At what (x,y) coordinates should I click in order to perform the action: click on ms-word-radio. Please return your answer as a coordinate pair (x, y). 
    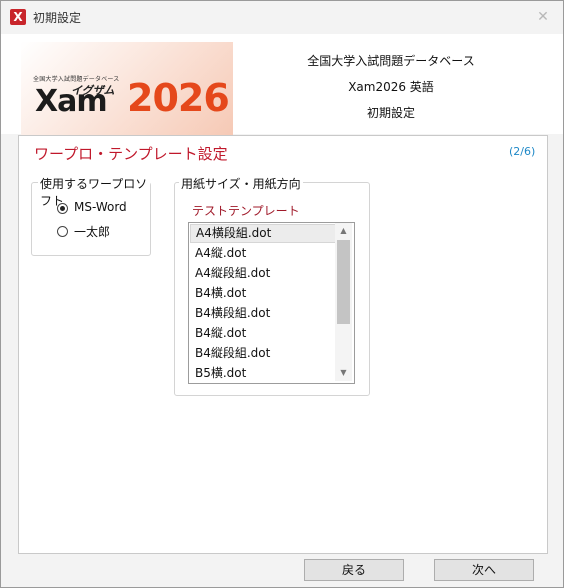
    Looking at the image, I should click on (62, 208).